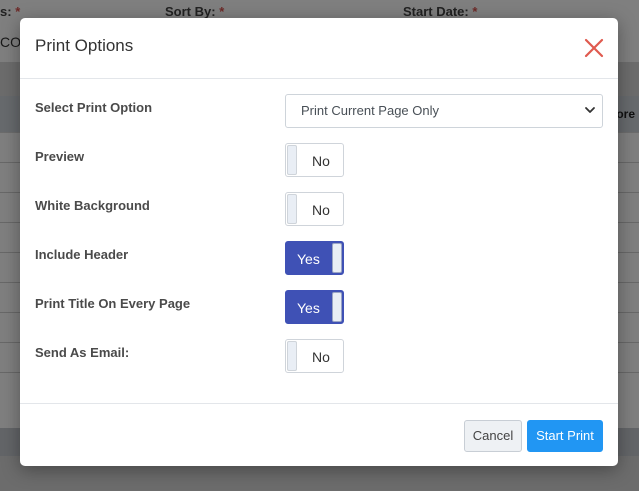  Describe the element at coordinates (370, 110) in the screenshot. I see `print-option-value: Print Current Page Only` at that location.